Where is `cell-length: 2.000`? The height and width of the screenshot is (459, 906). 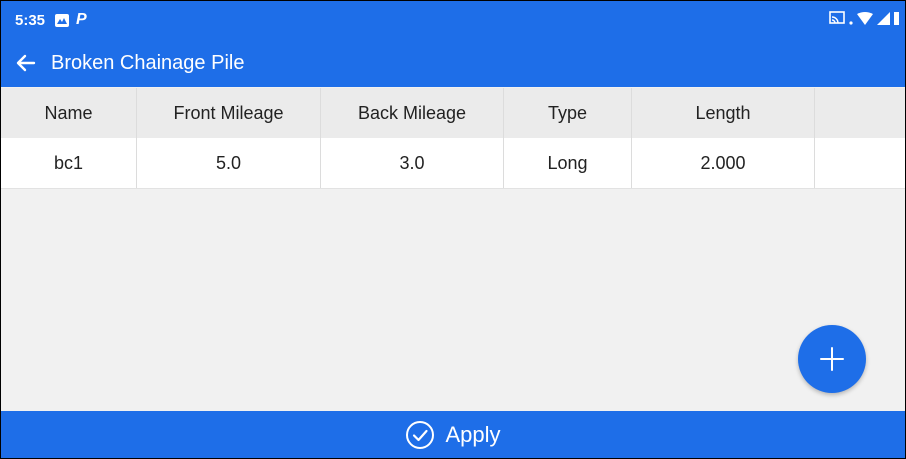
cell-length: 2.000 is located at coordinates (723, 163).